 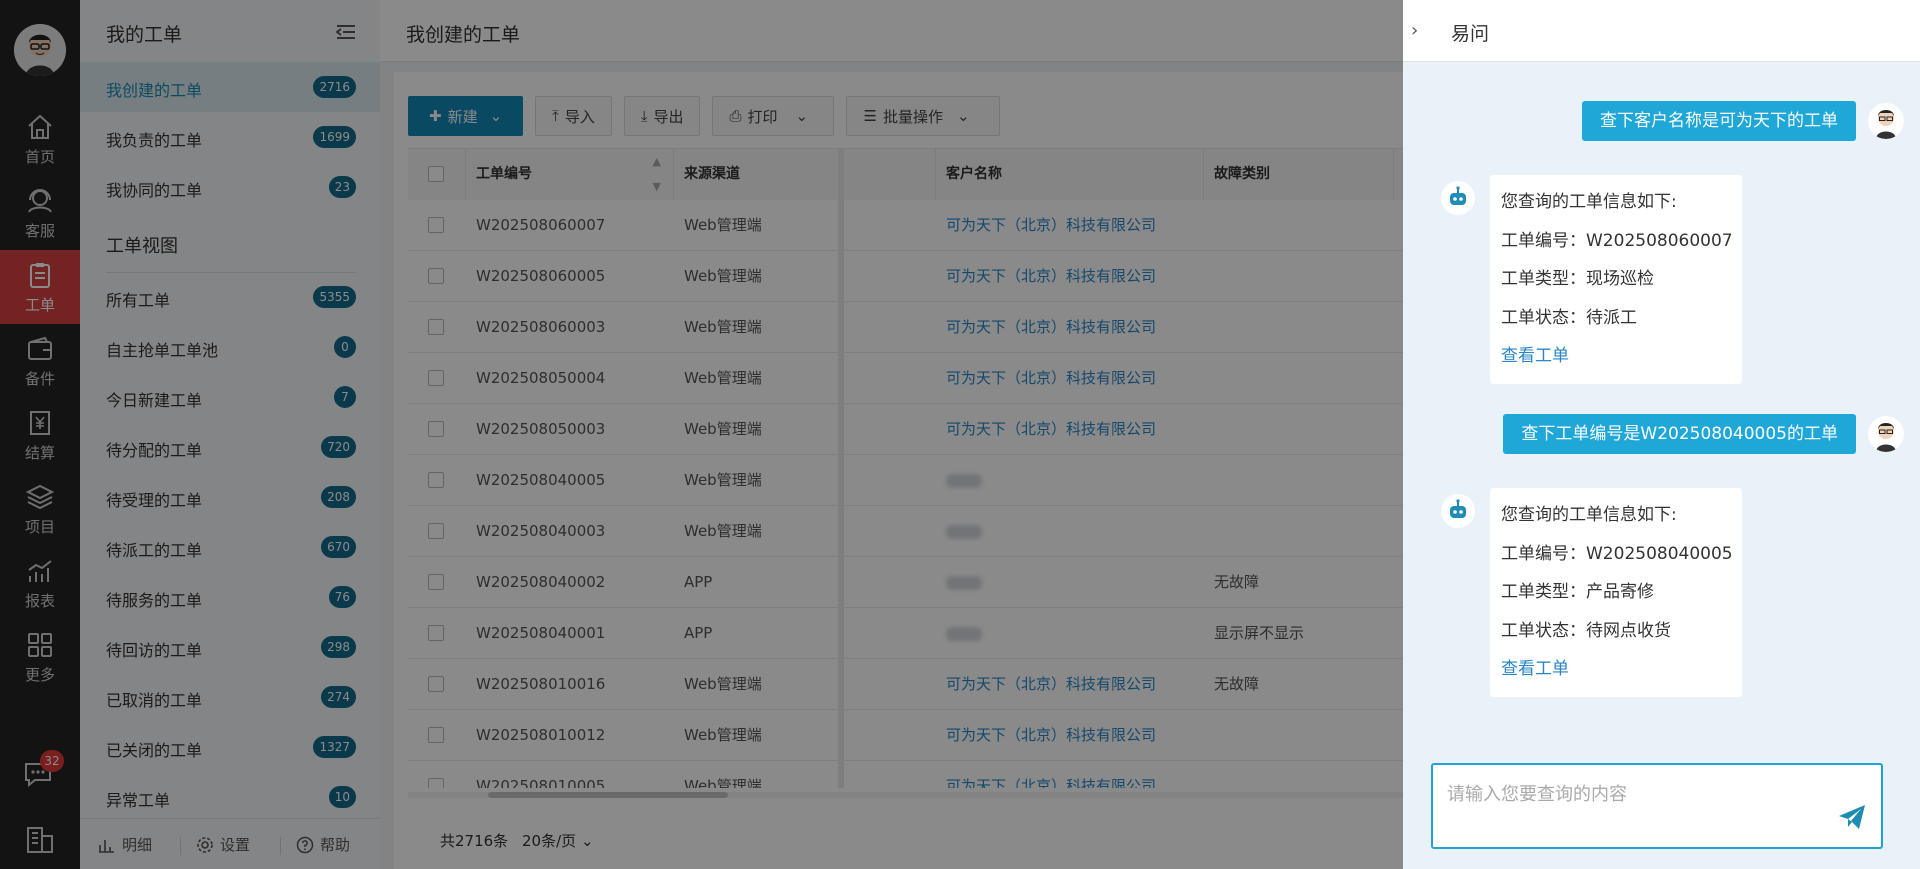 What do you see at coordinates (1569, 317) in the screenshot?
I see `bot-message-line: 工单状态：待派工` at bounding box center [1569, 317].